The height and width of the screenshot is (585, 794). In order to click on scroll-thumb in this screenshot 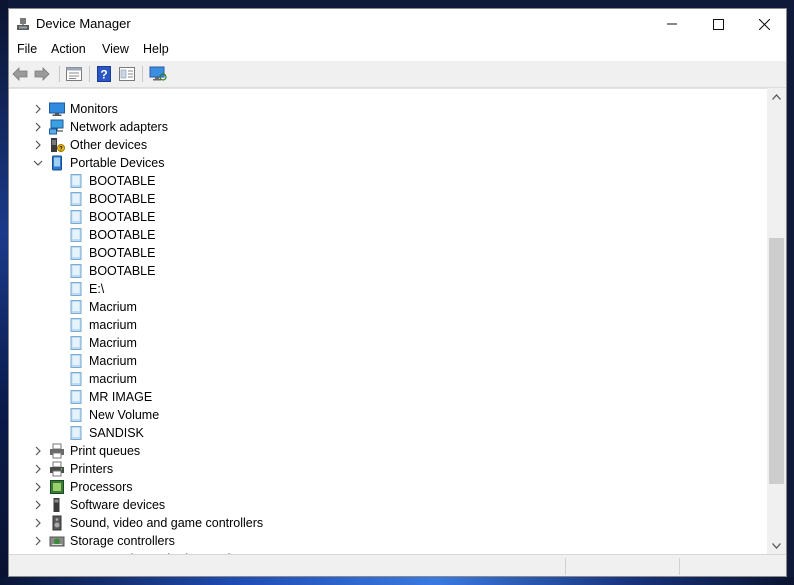, I will do `click(776, 361)`.